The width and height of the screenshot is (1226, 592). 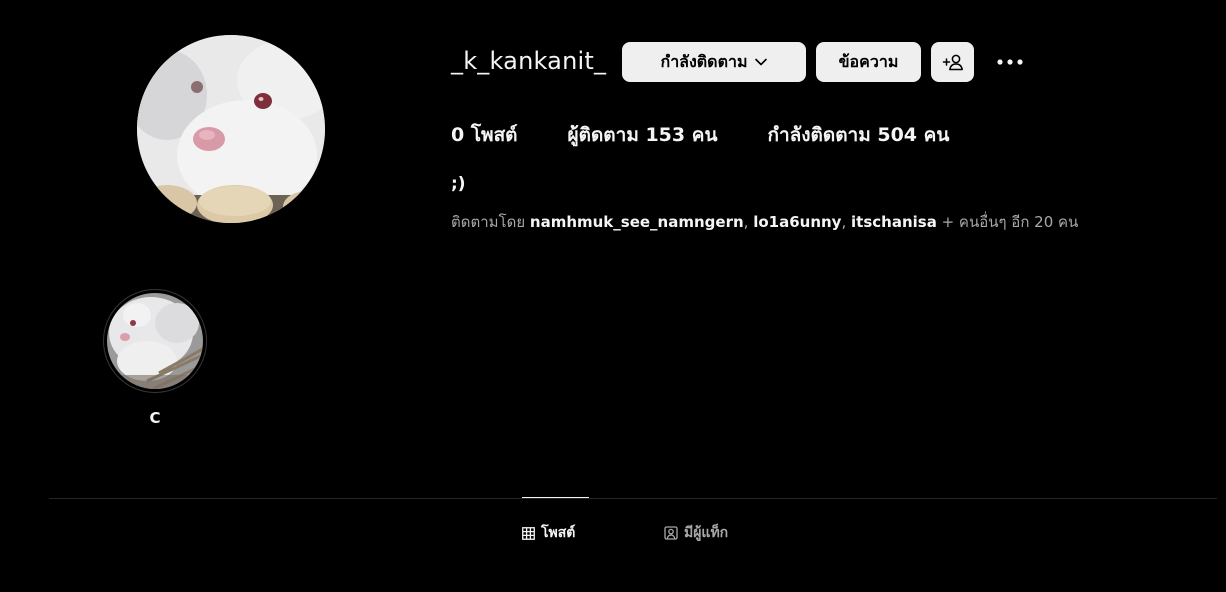 I want to click on message-button: ข้อความ, so click(x=868, y=62).